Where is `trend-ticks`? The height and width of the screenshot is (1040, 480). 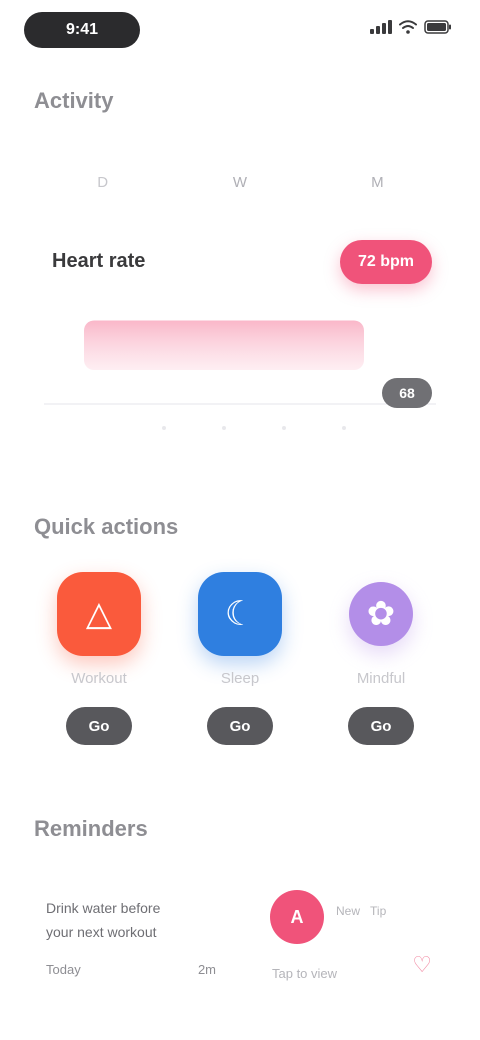 trend-ticks is located at coordinates (254, 428).